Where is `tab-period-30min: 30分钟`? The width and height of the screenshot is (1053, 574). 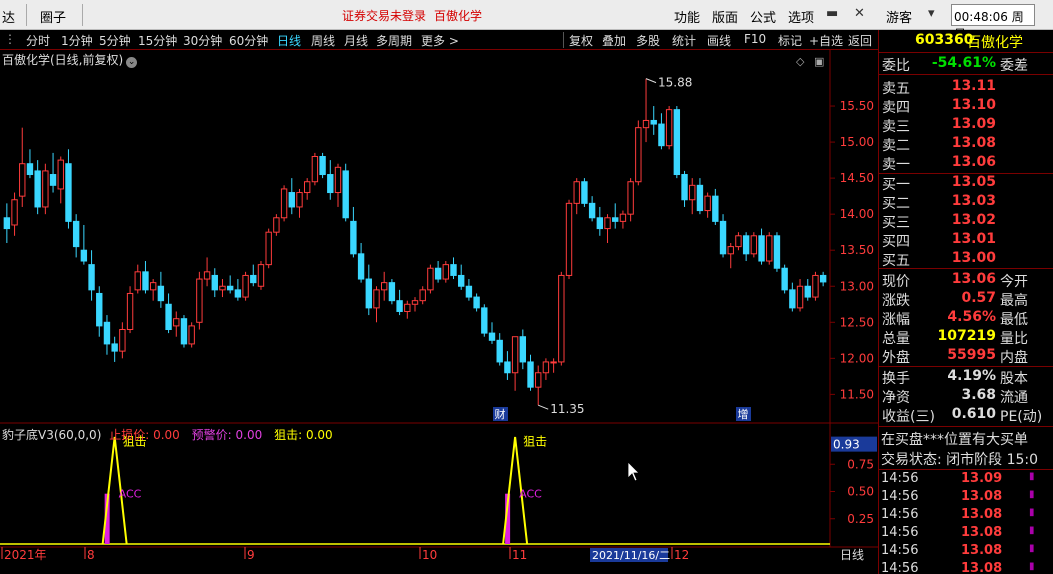
tab-period-30min: 30分钟 is located at coordinates (202, 40).